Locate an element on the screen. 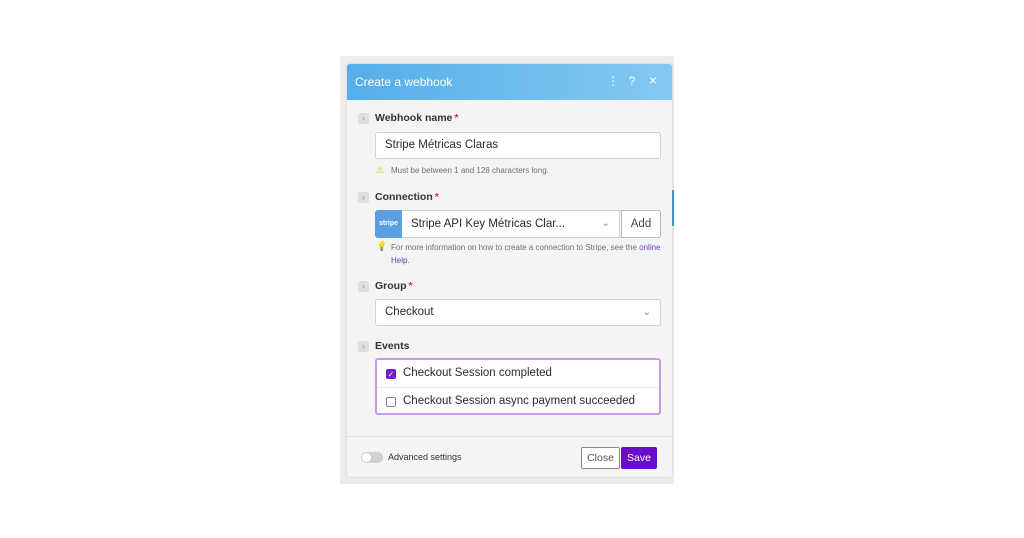 The width and height of the screenshot is (1024, 538). stripe-logo: stripe is located at coordinates (388, 224).